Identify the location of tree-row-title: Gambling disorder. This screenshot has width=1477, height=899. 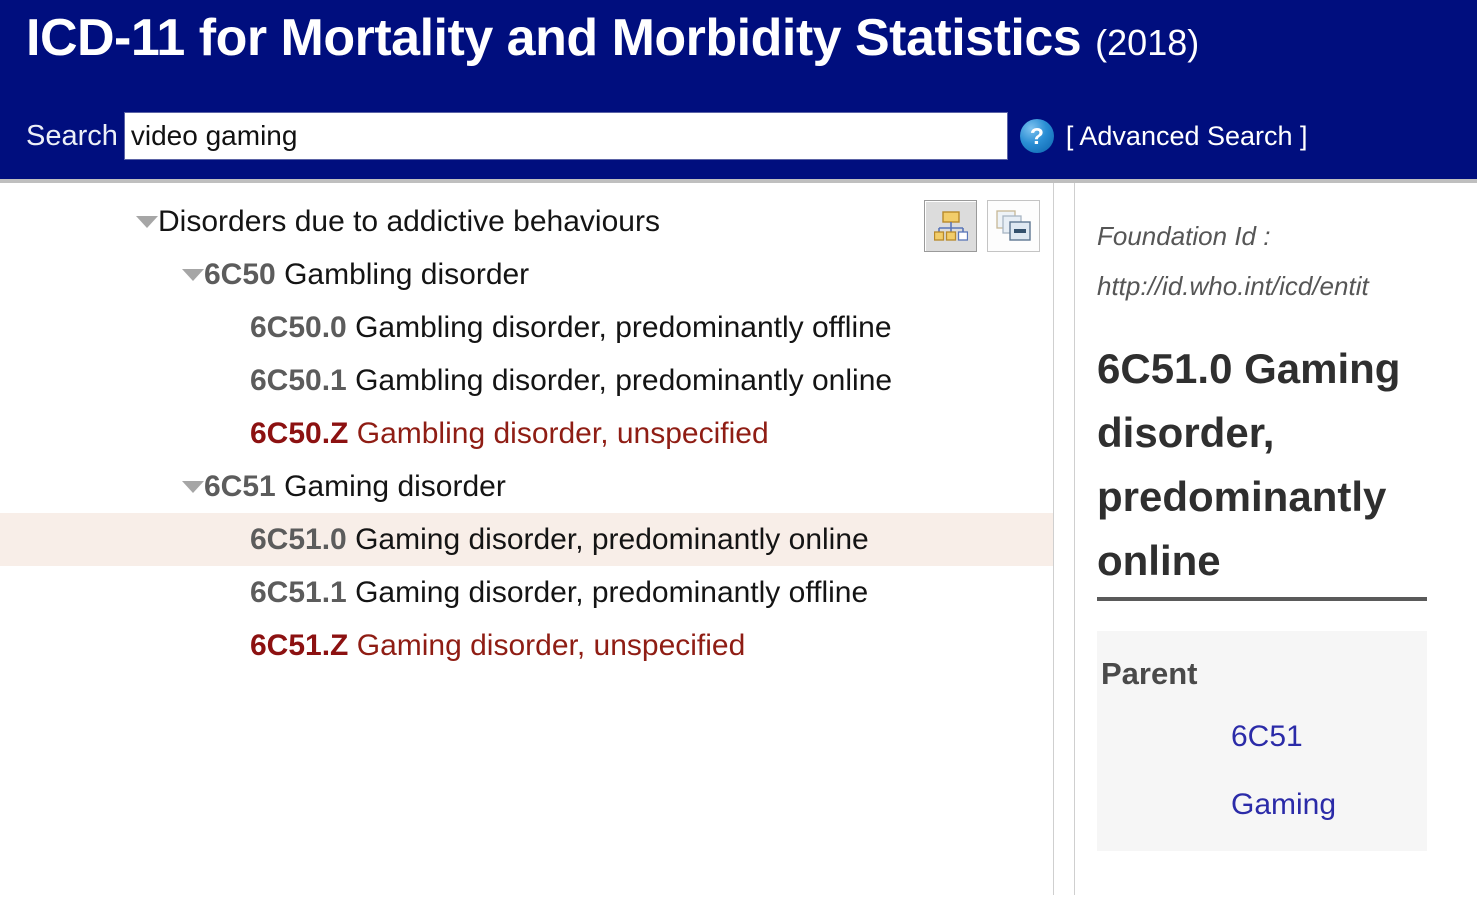
(407, 274).